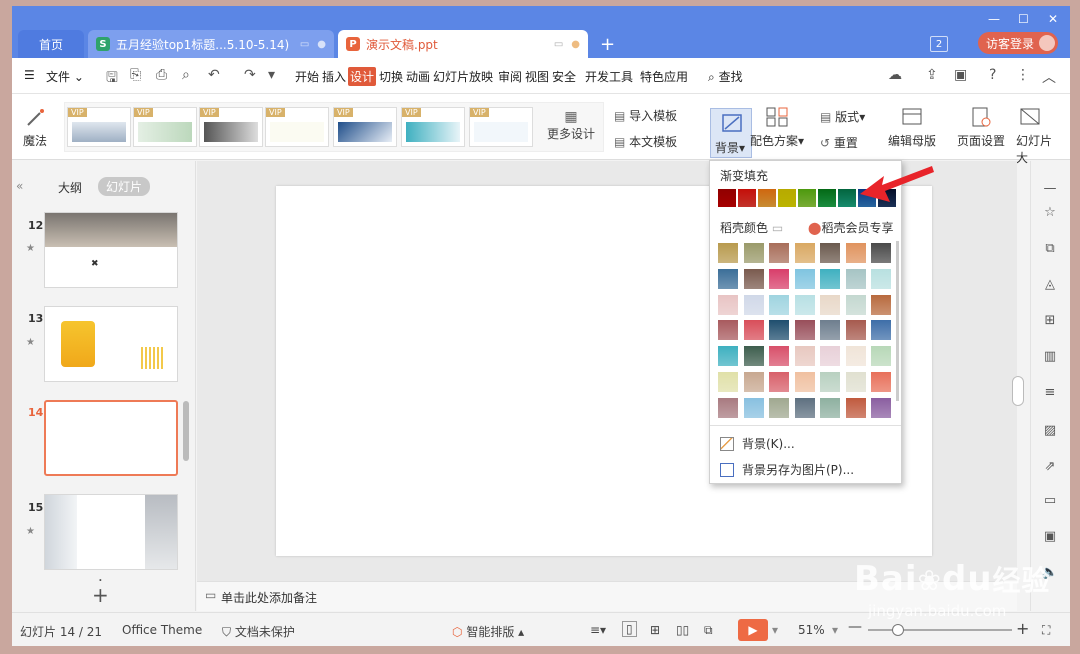 This screenshot has height=654, width=1080. What do you see at coordinates (1050, 468) in the screenshot?
I see `export-icon: ⇗` at bounding box center [1050, 468].